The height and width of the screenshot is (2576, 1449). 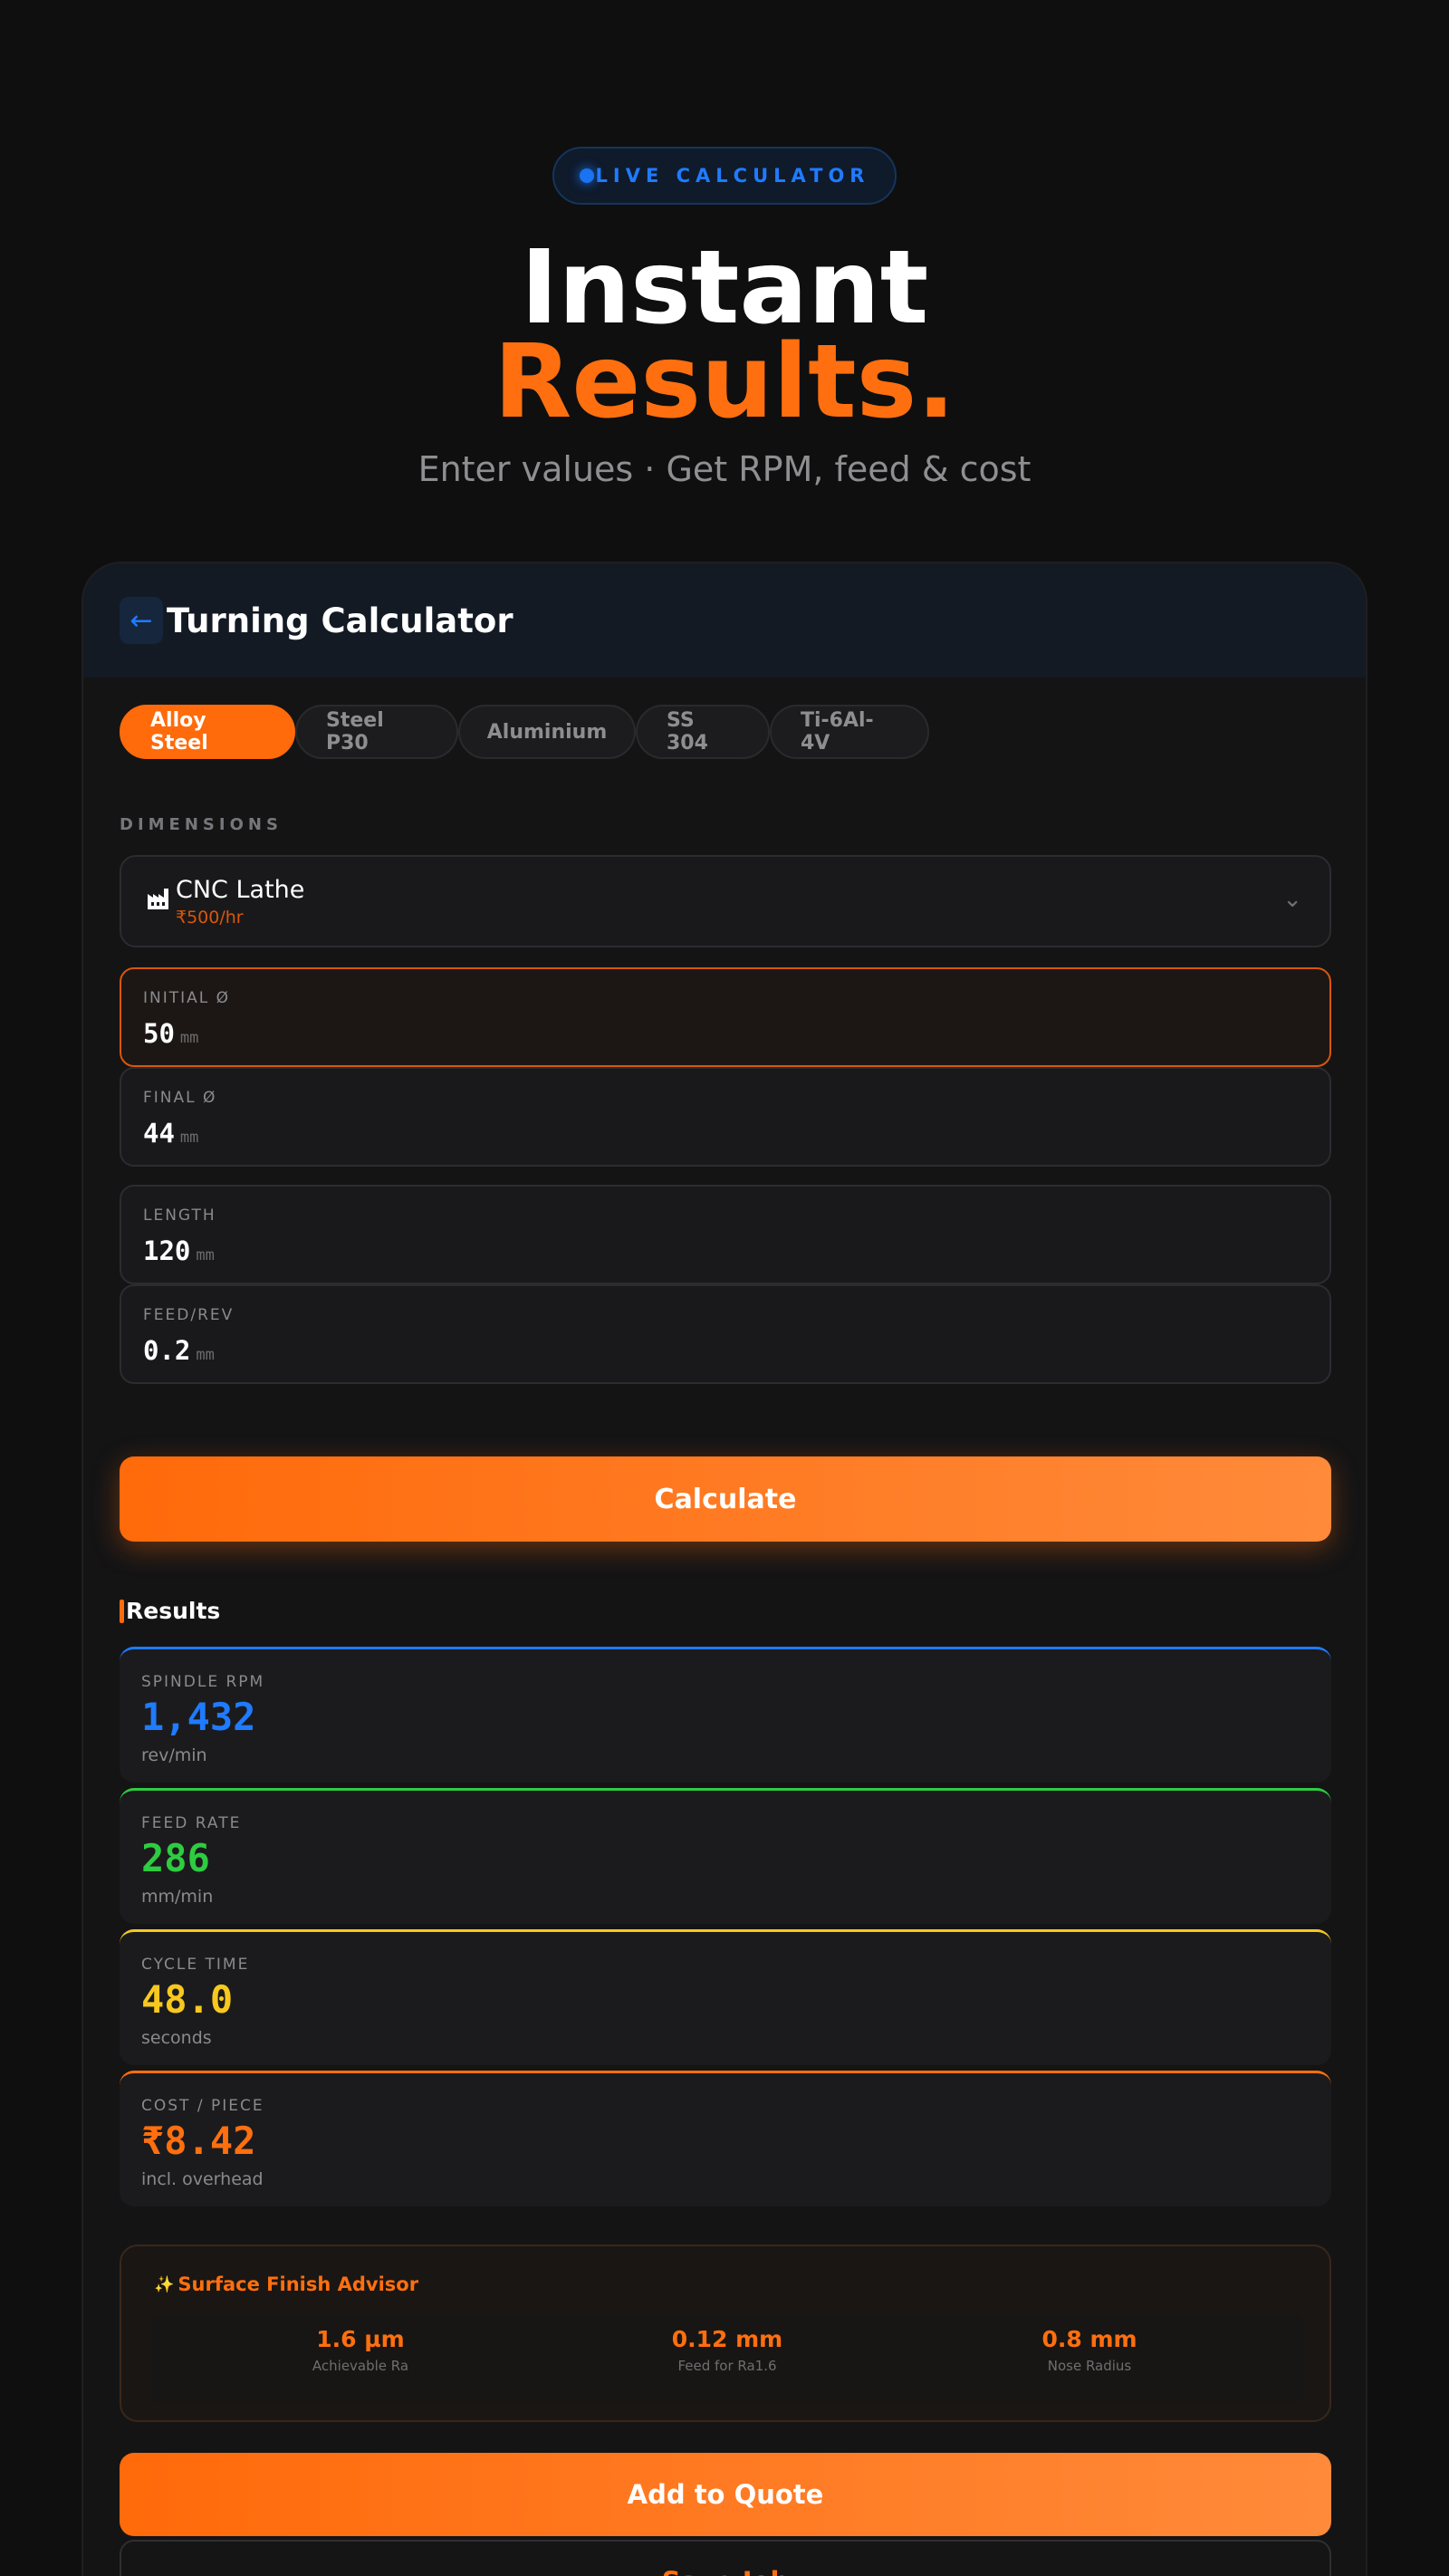 I want to click on advisor-stat-value: 1.6 µm, so click(x=360, y=2339).